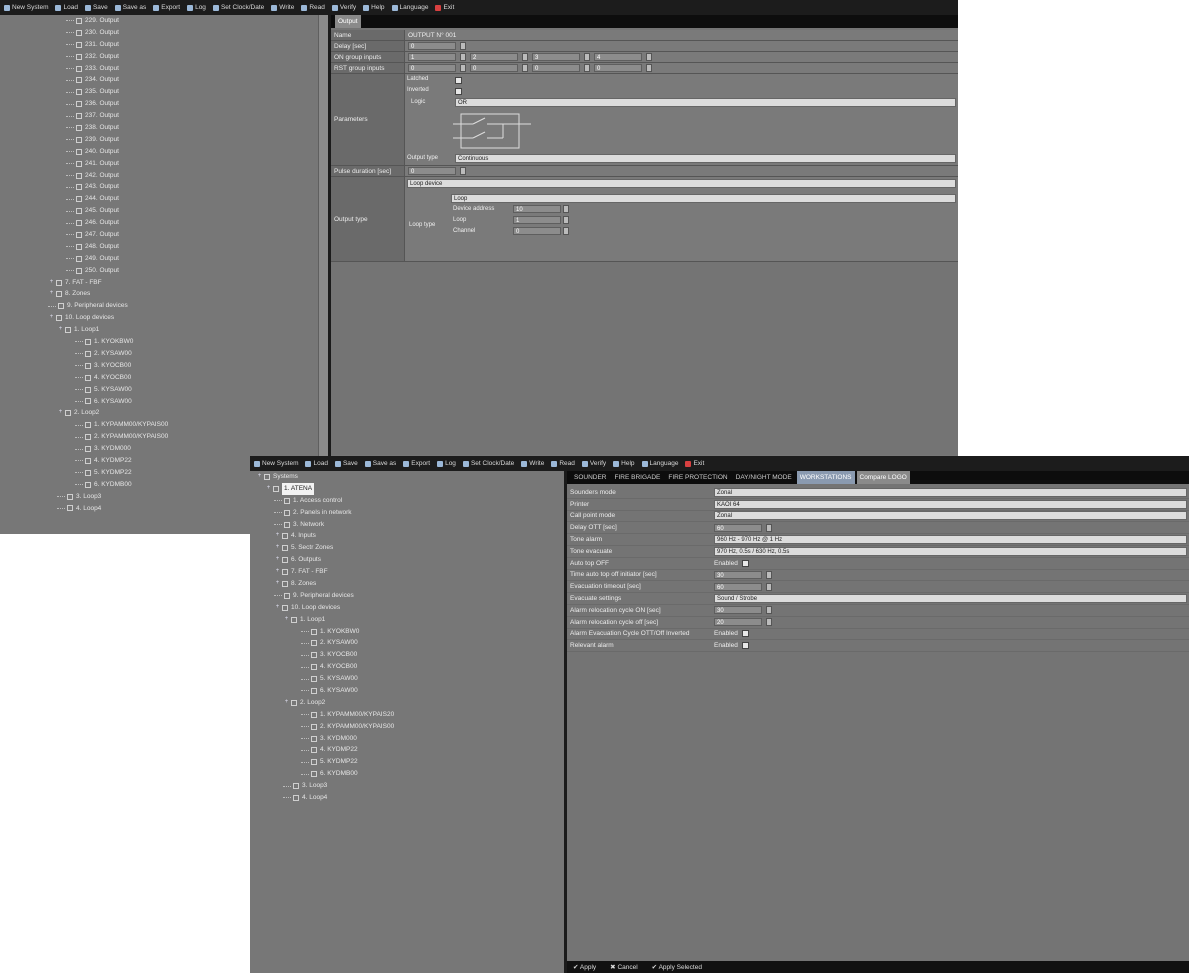 The width and height of the screenshot is (1189, 973). Describe the element at coordinates (638, 477) in the screenshot. I see `tab-fire-brigade: FIRE BRIGADE` at that location.